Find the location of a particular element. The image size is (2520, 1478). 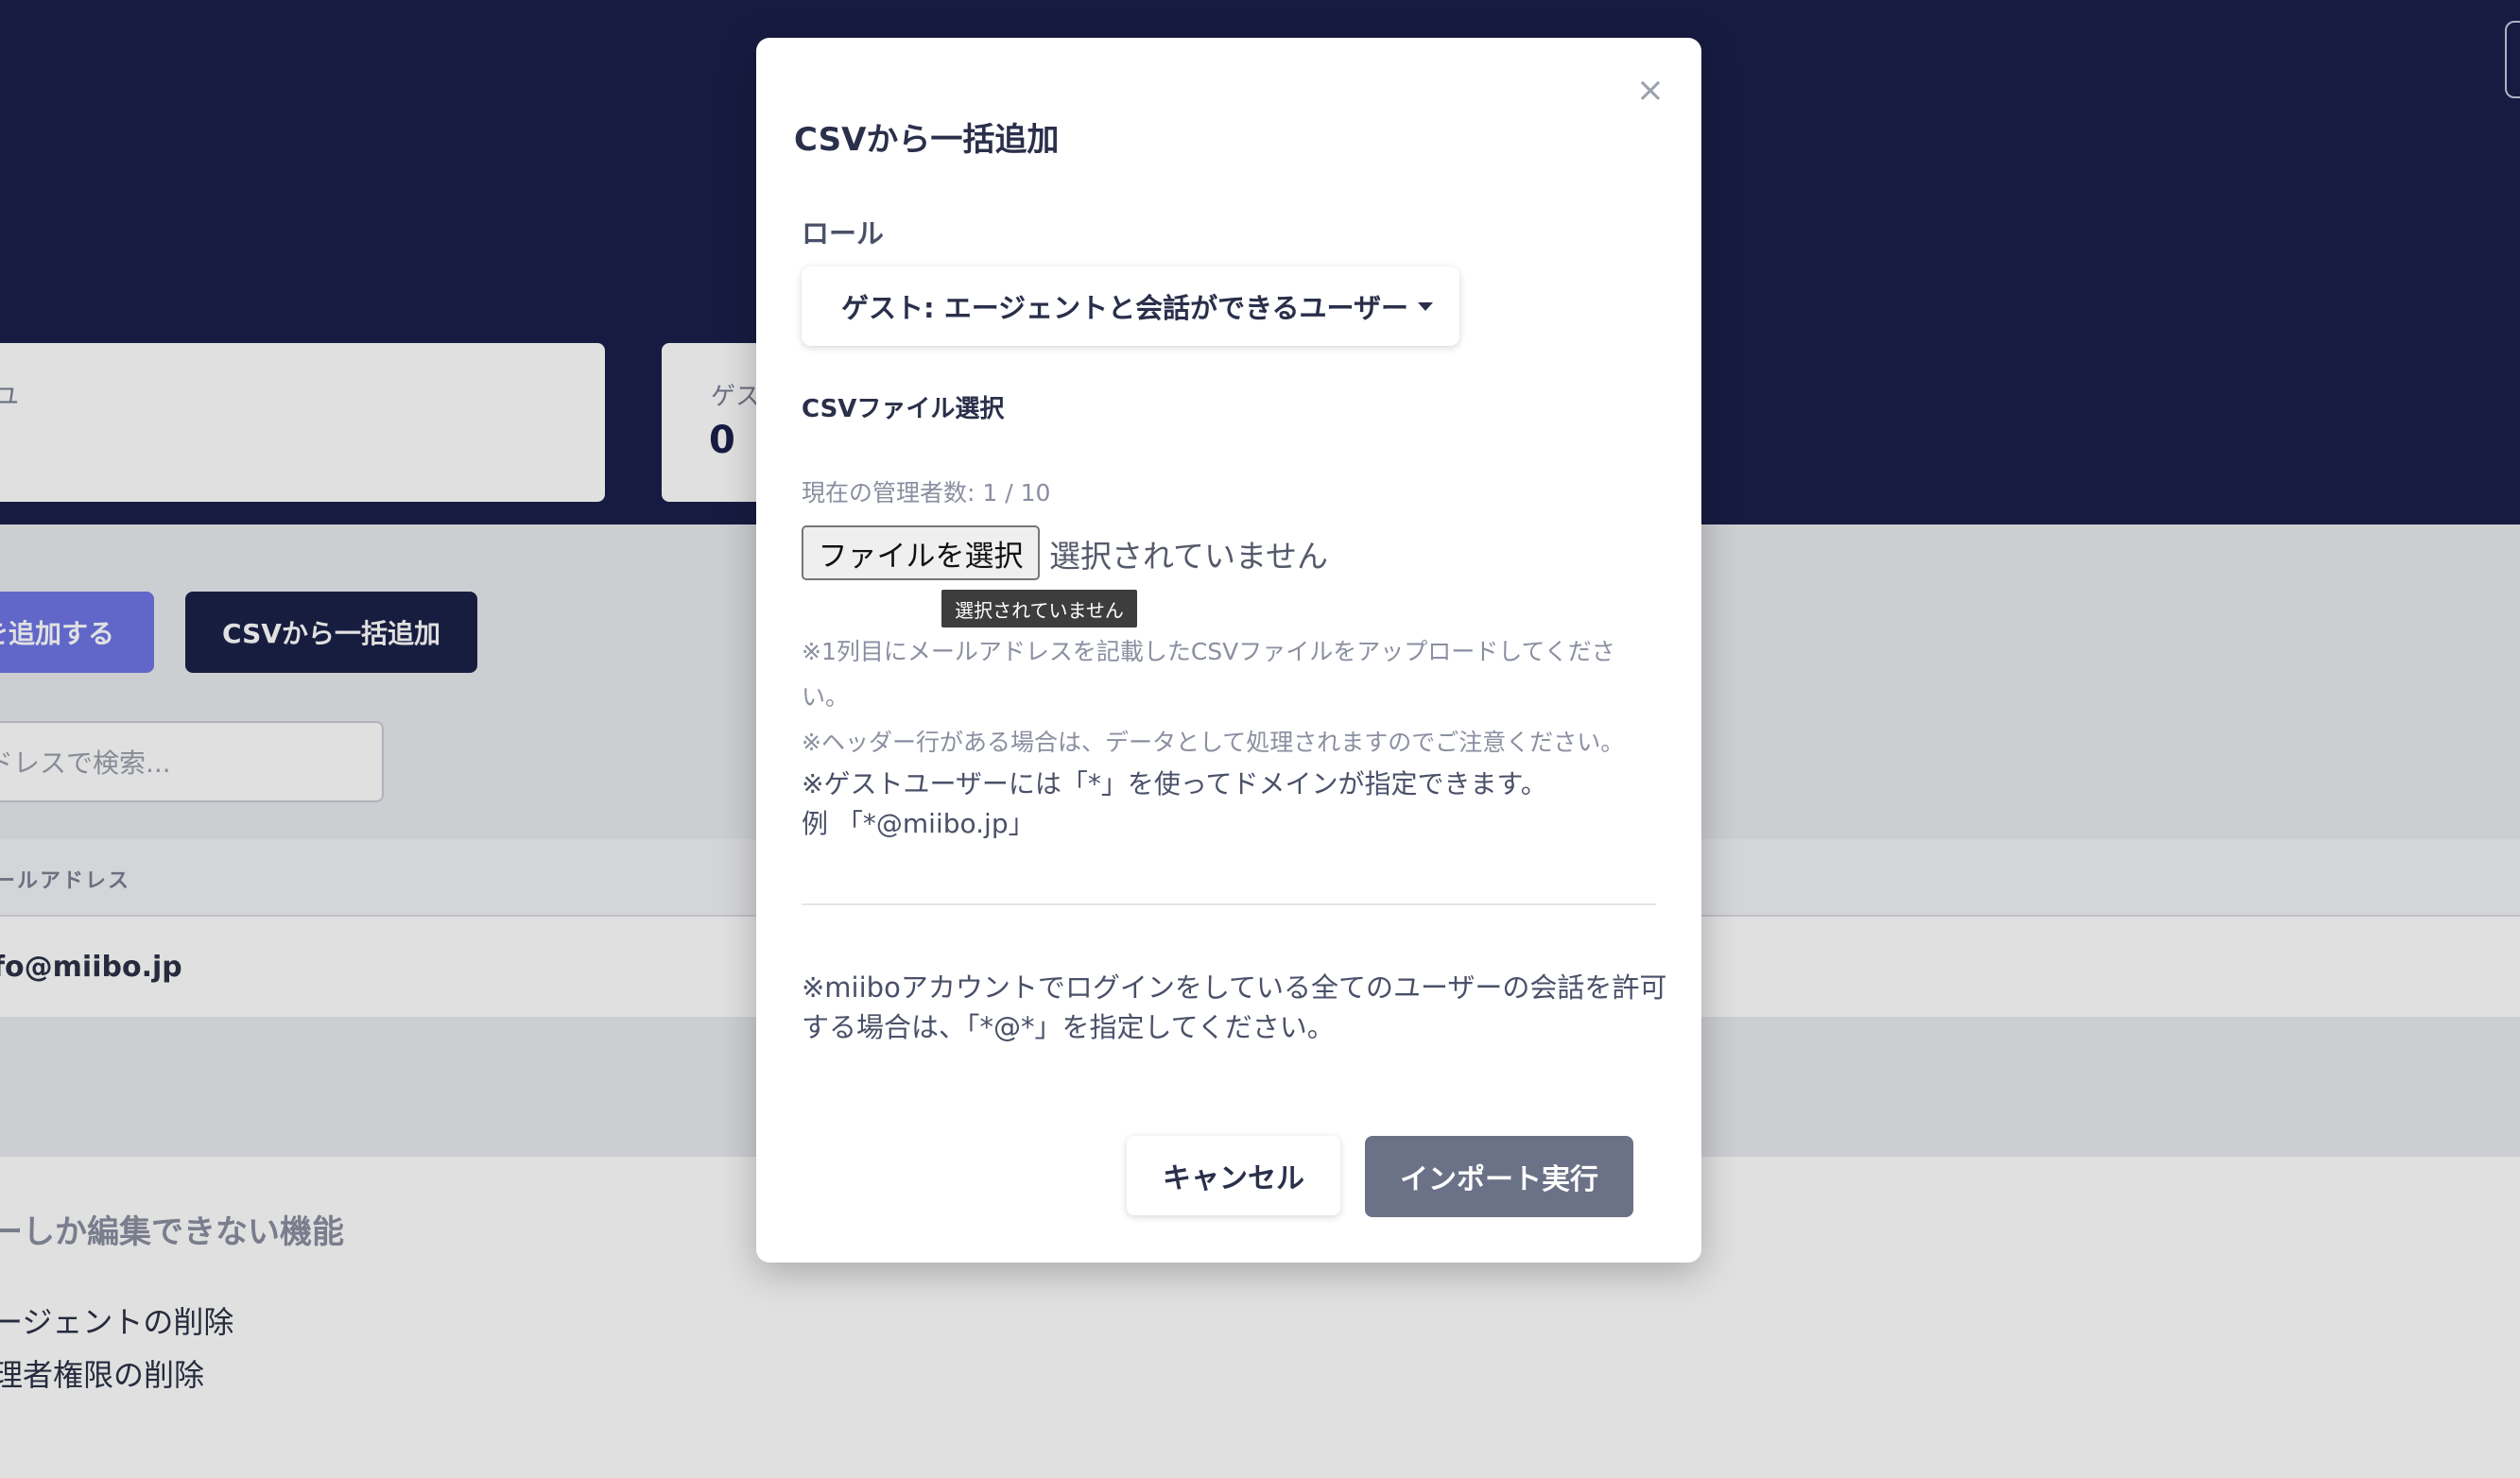

file-select-button: ファイルを選択 is located at coordinates (921, 552).